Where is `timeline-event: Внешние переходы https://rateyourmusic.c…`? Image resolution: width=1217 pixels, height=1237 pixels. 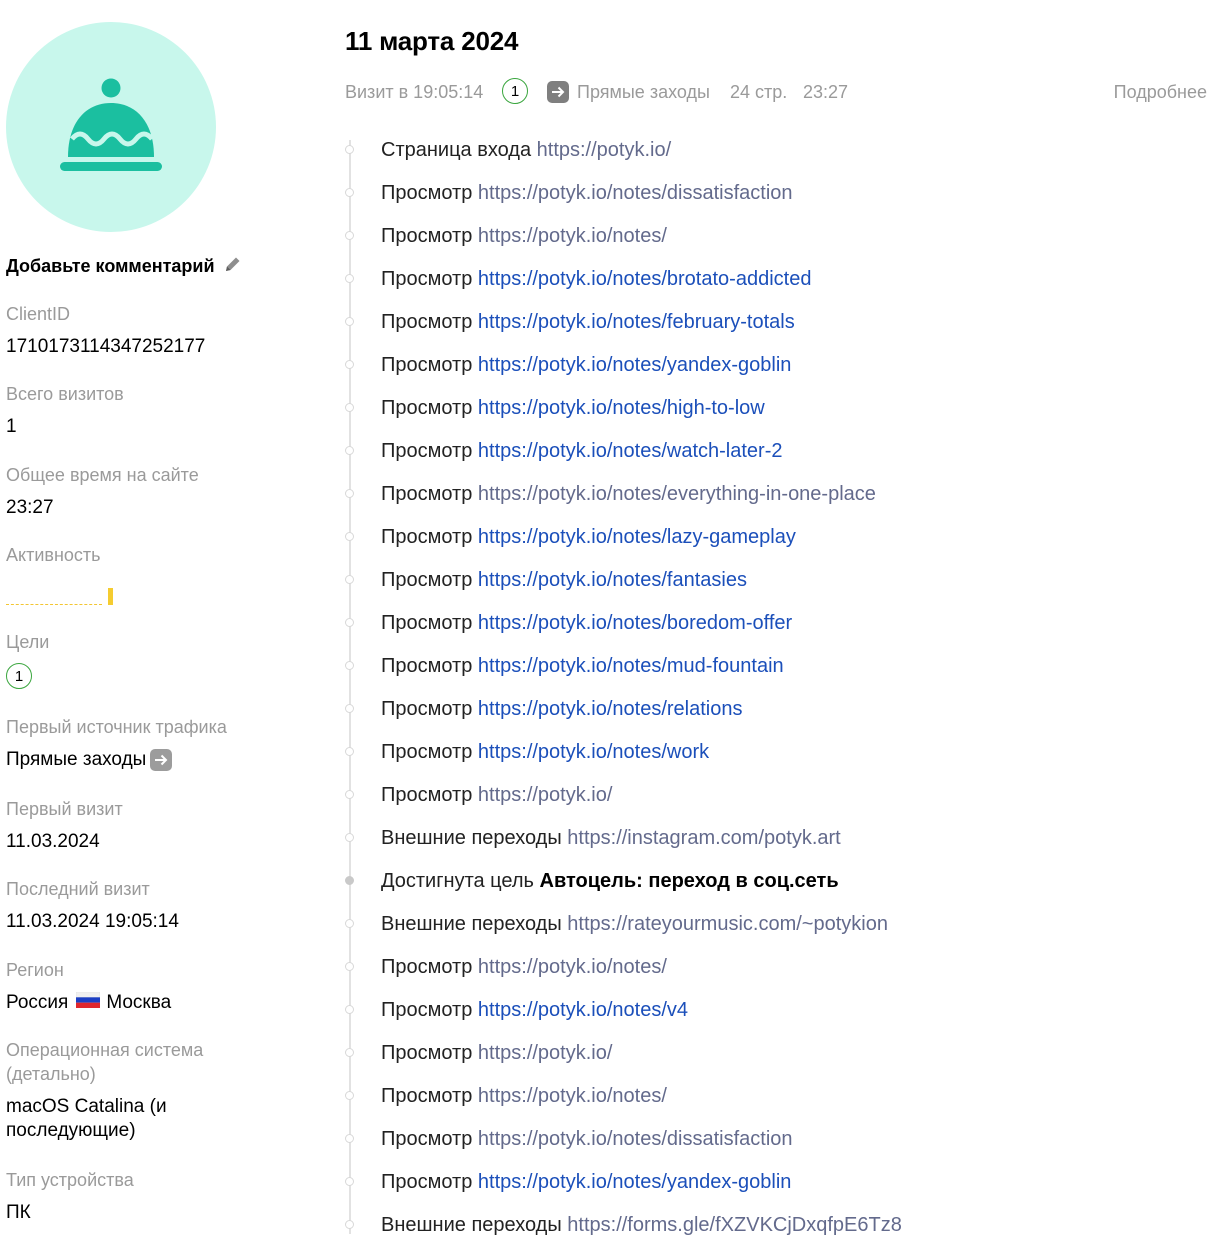
timeline-event: Внешние переходы https://rateyourmusic.c… is located at coordinates (634, 924).